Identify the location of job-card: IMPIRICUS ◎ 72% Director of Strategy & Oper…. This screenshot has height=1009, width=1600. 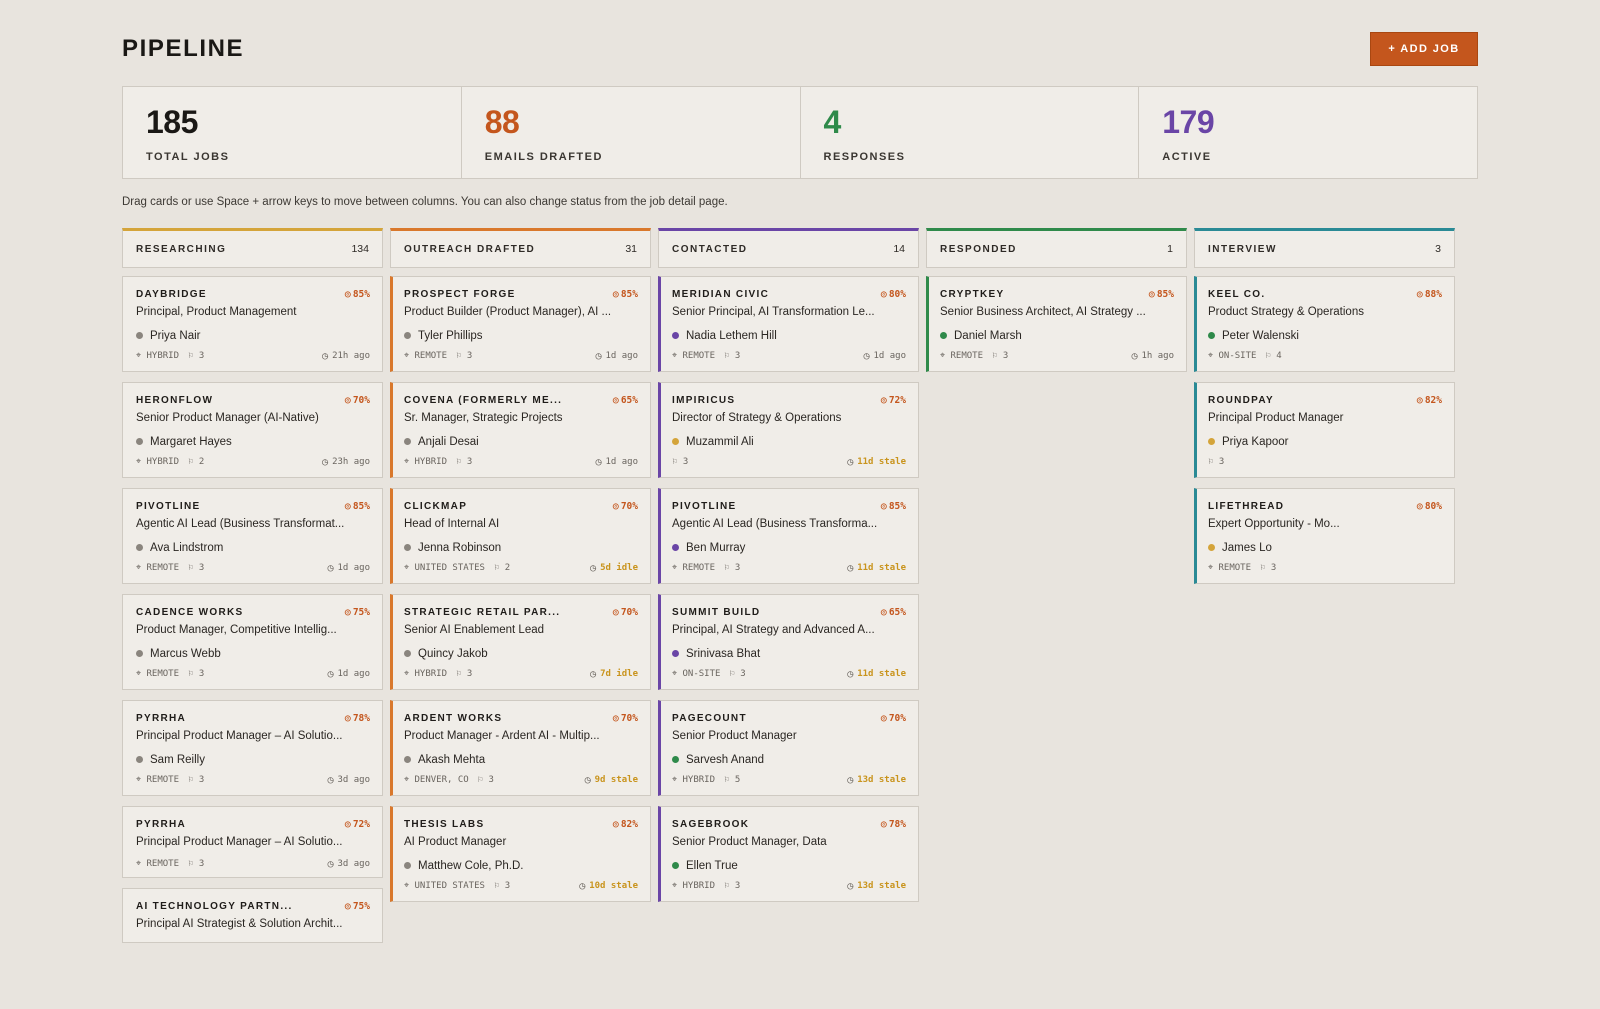
(788, 430).